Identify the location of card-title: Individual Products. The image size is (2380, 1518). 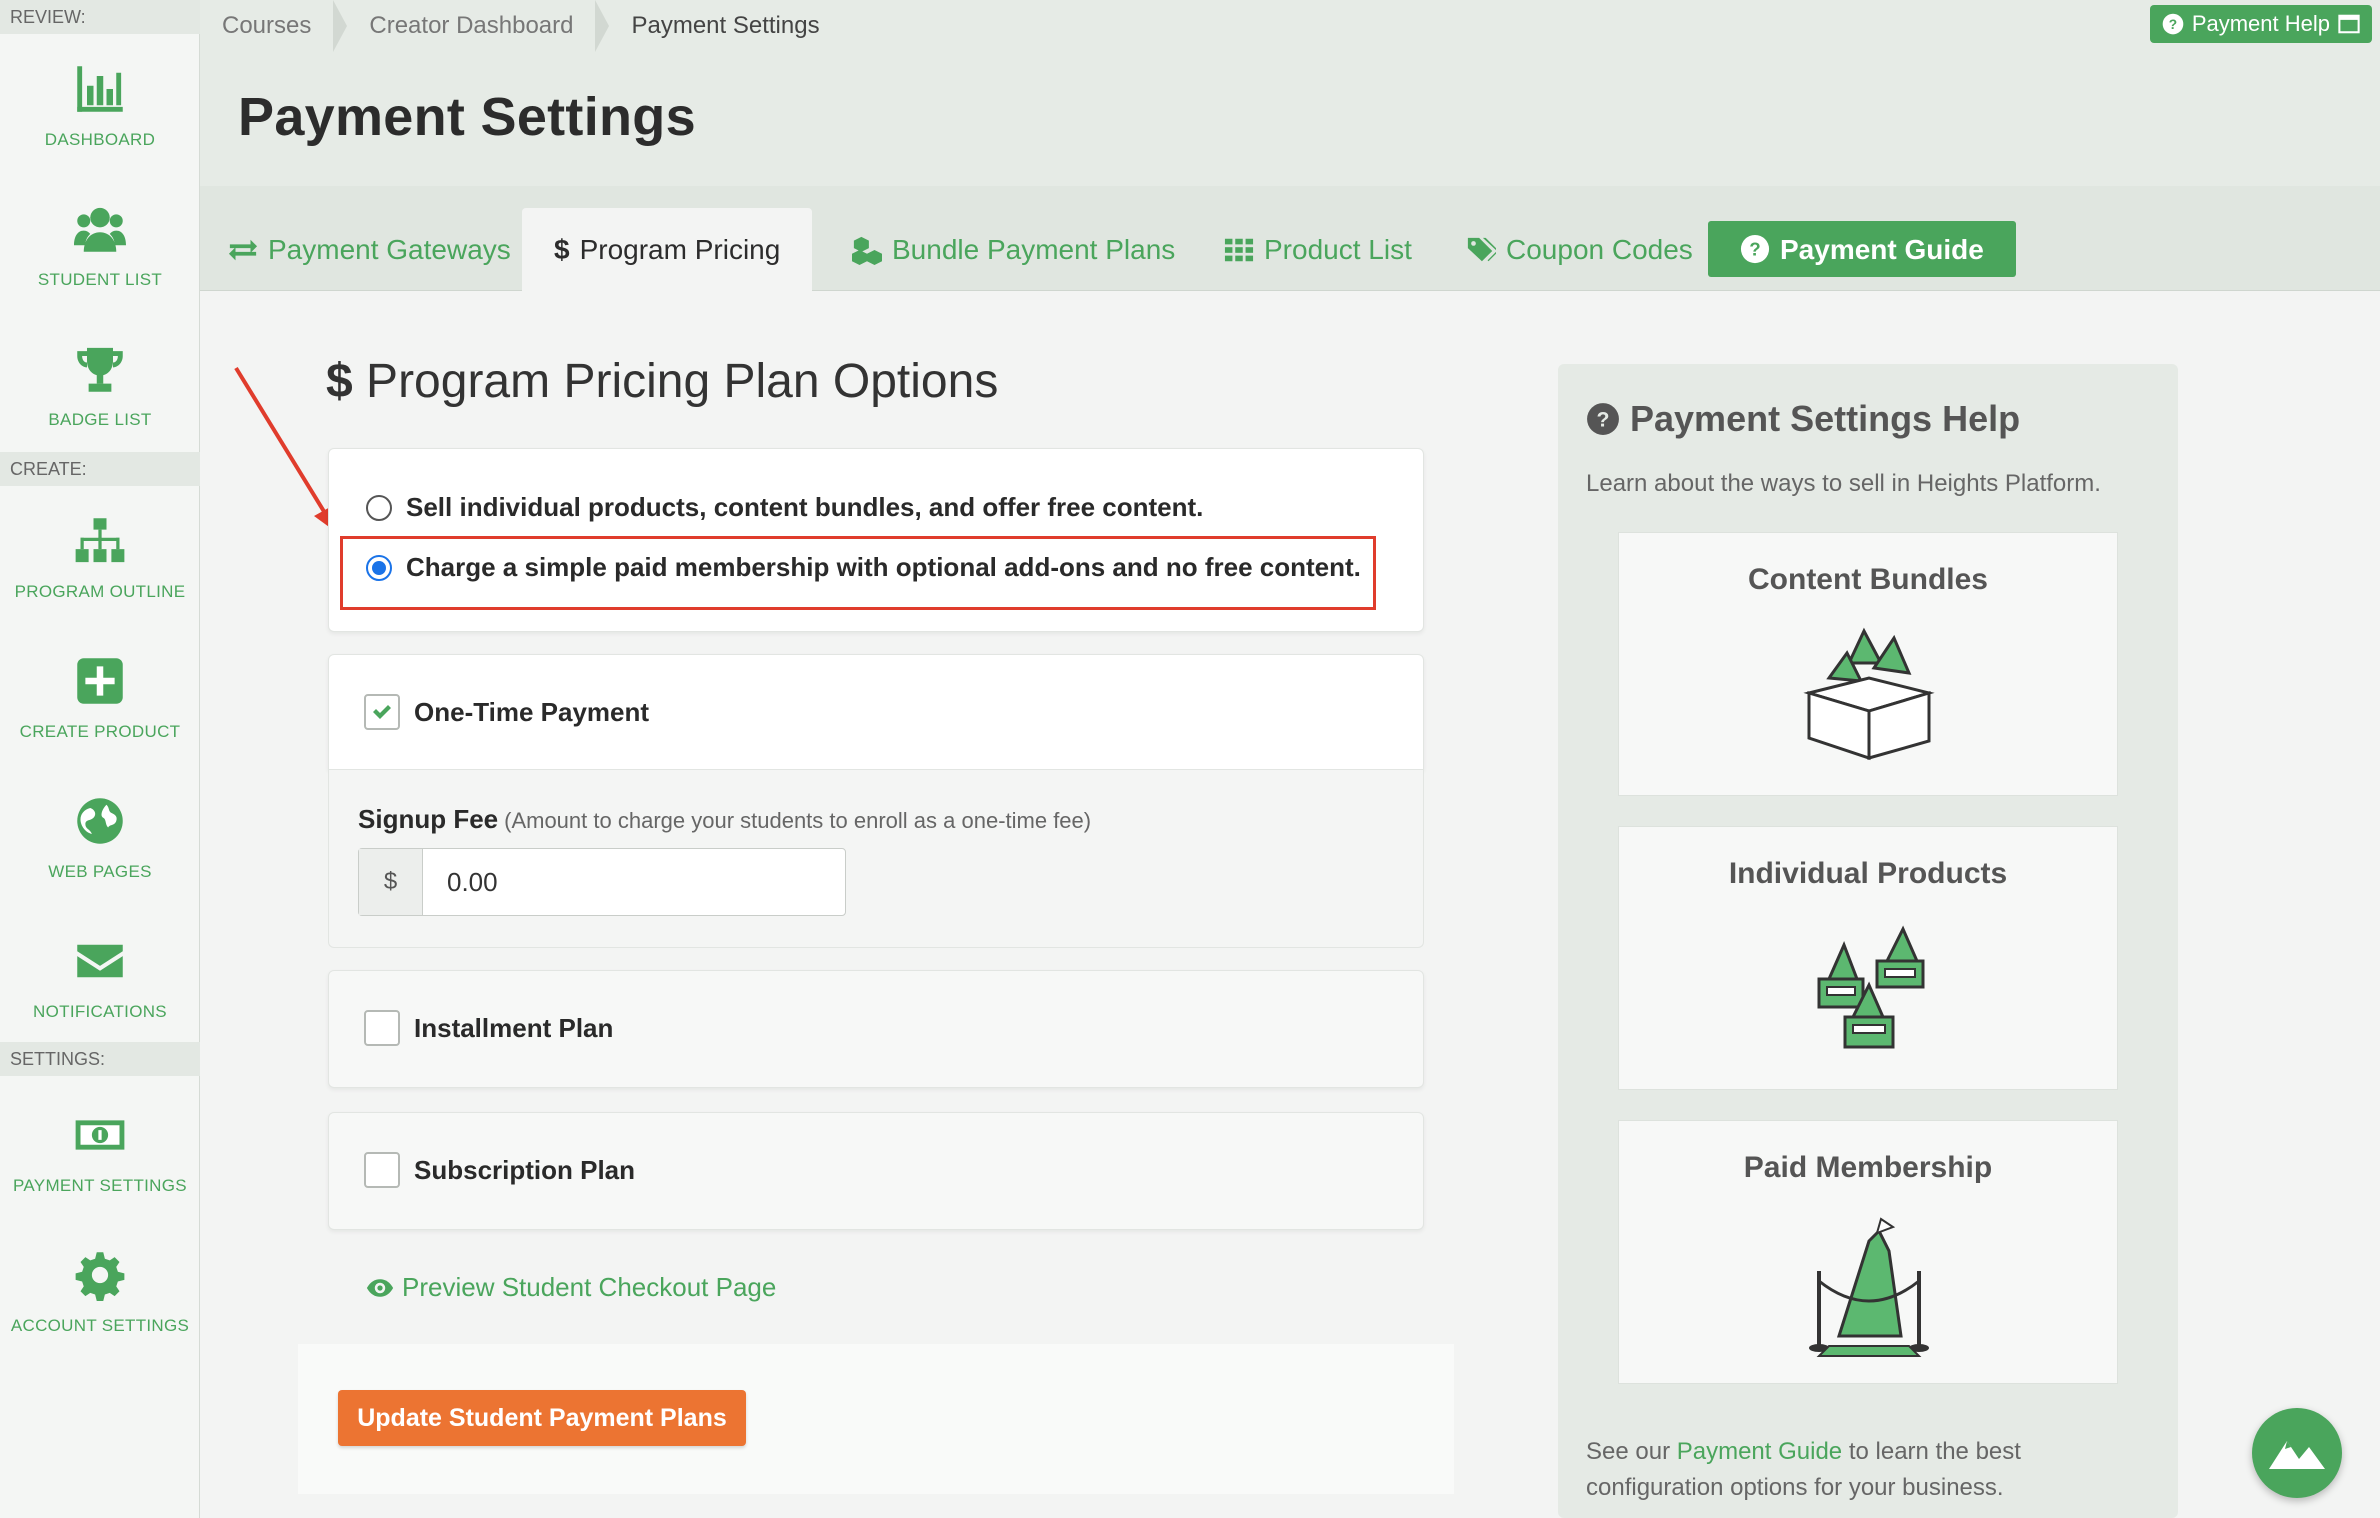
(1868, 873).